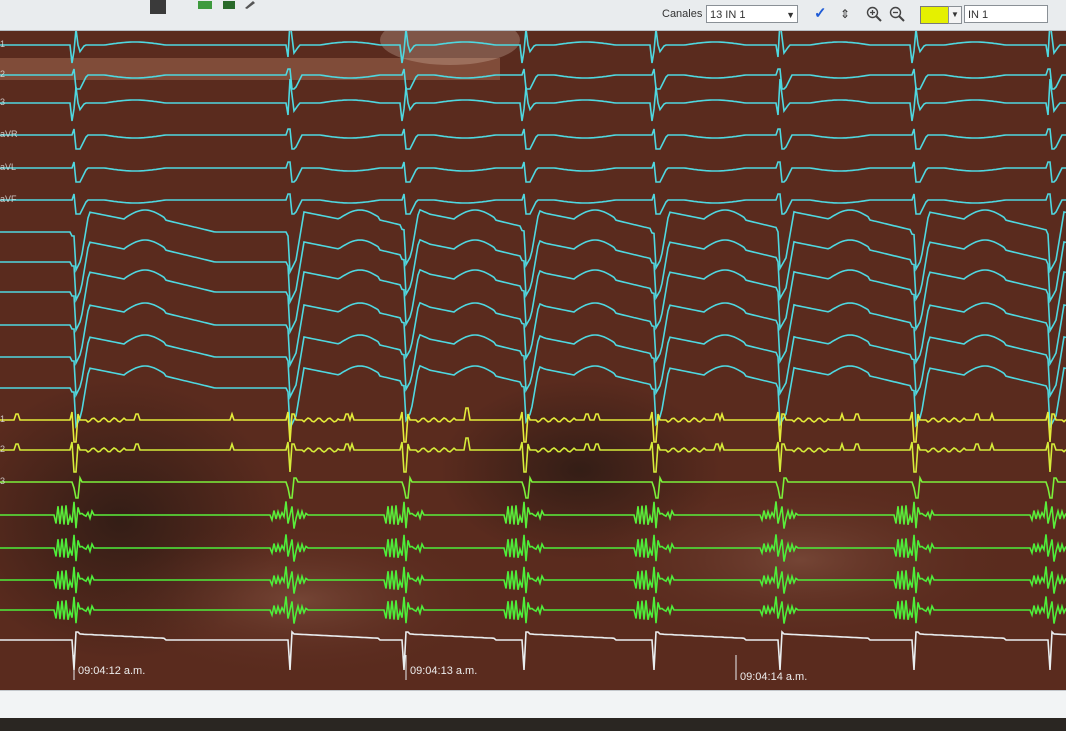 Image resolution: width=1066 pixels, height=731 pixels. What do you see at coordinates (728, 15) in the screenshot?
I see `canales-value: 13 IN 1` at bounding box center [728, 15].